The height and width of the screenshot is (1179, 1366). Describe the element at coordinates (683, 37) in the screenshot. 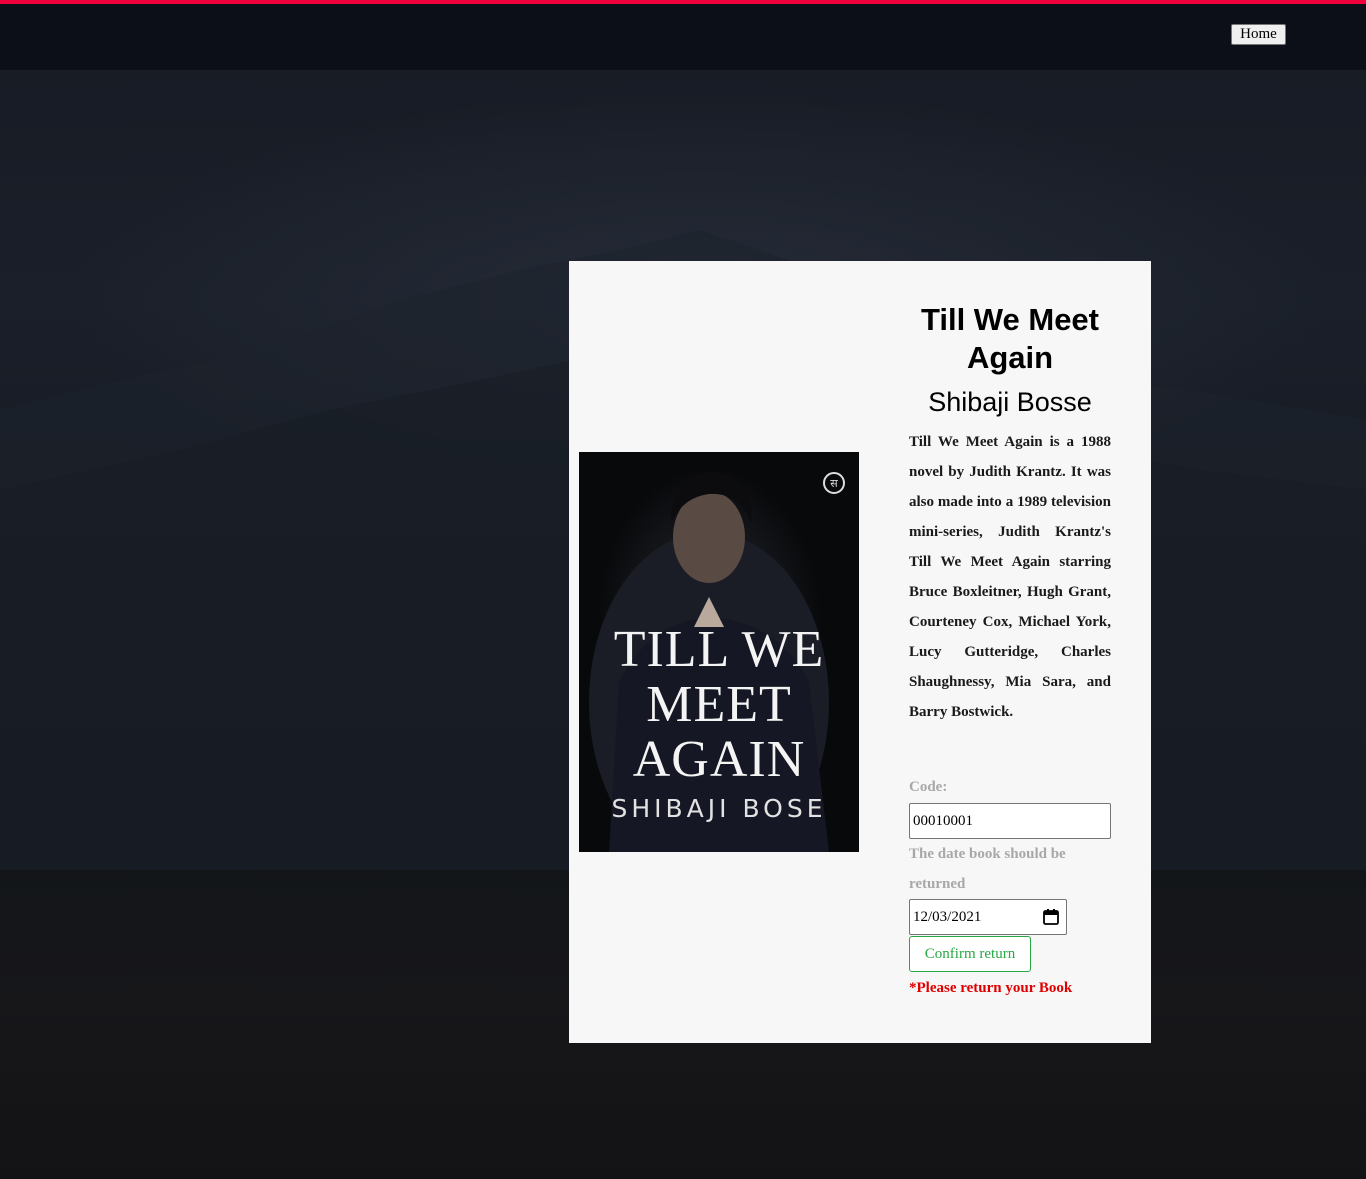

I see `navbar` at that location.